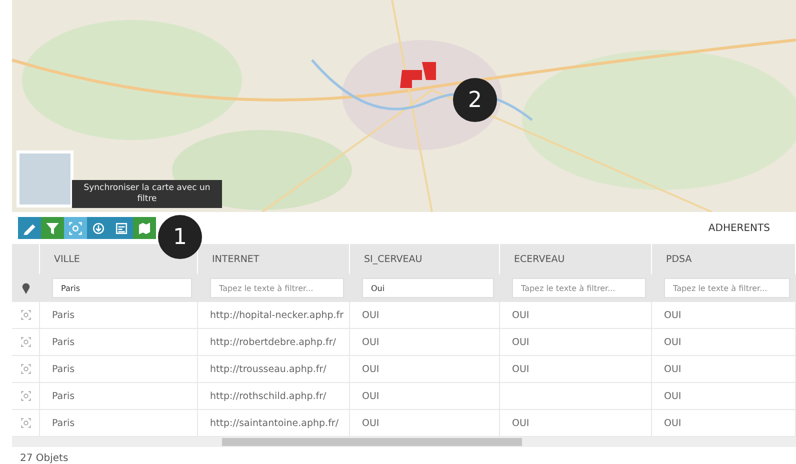 This screenshot has height=464, width=796. What do you see at coordinates (45, 458) in the screenshot?
I see `object-count: 27 Objets` at bounding box center [45, 458].